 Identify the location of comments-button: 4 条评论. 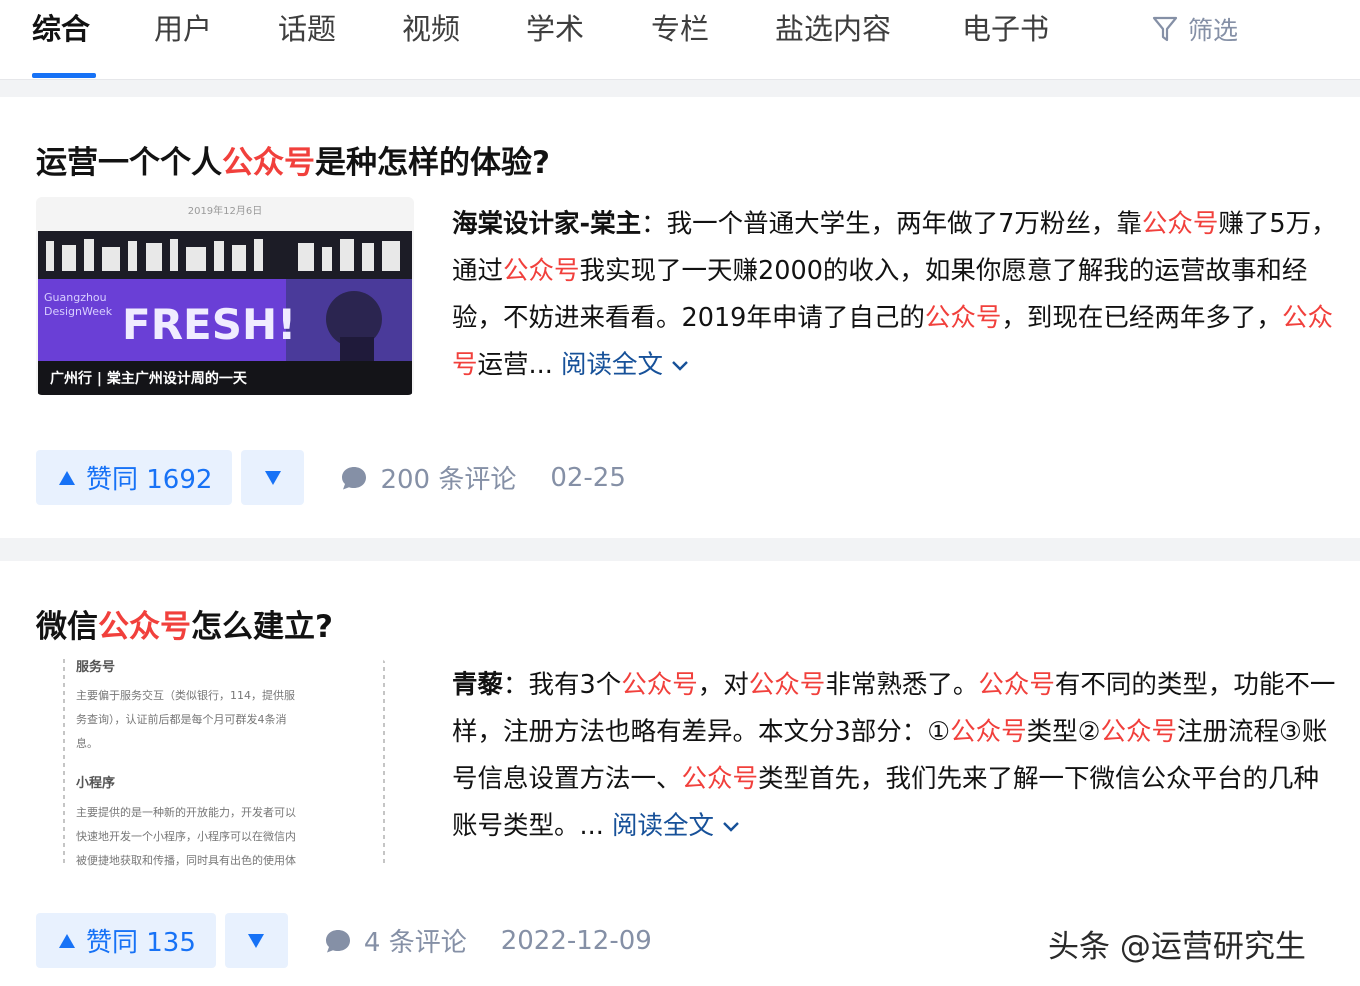
(395, 940).